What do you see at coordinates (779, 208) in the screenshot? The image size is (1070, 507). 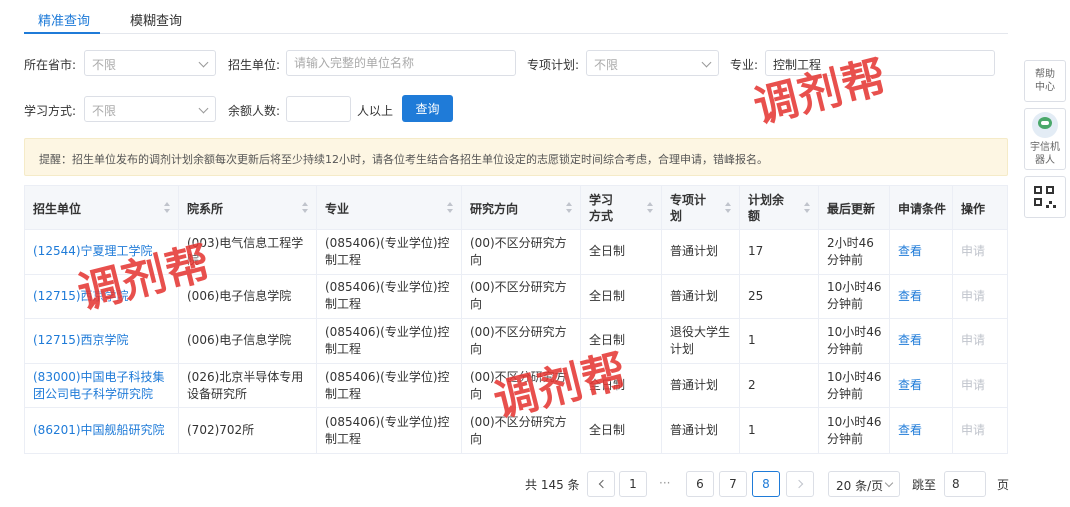 I see `header-remaining: 计划余额` at bounding box center [779, 208].